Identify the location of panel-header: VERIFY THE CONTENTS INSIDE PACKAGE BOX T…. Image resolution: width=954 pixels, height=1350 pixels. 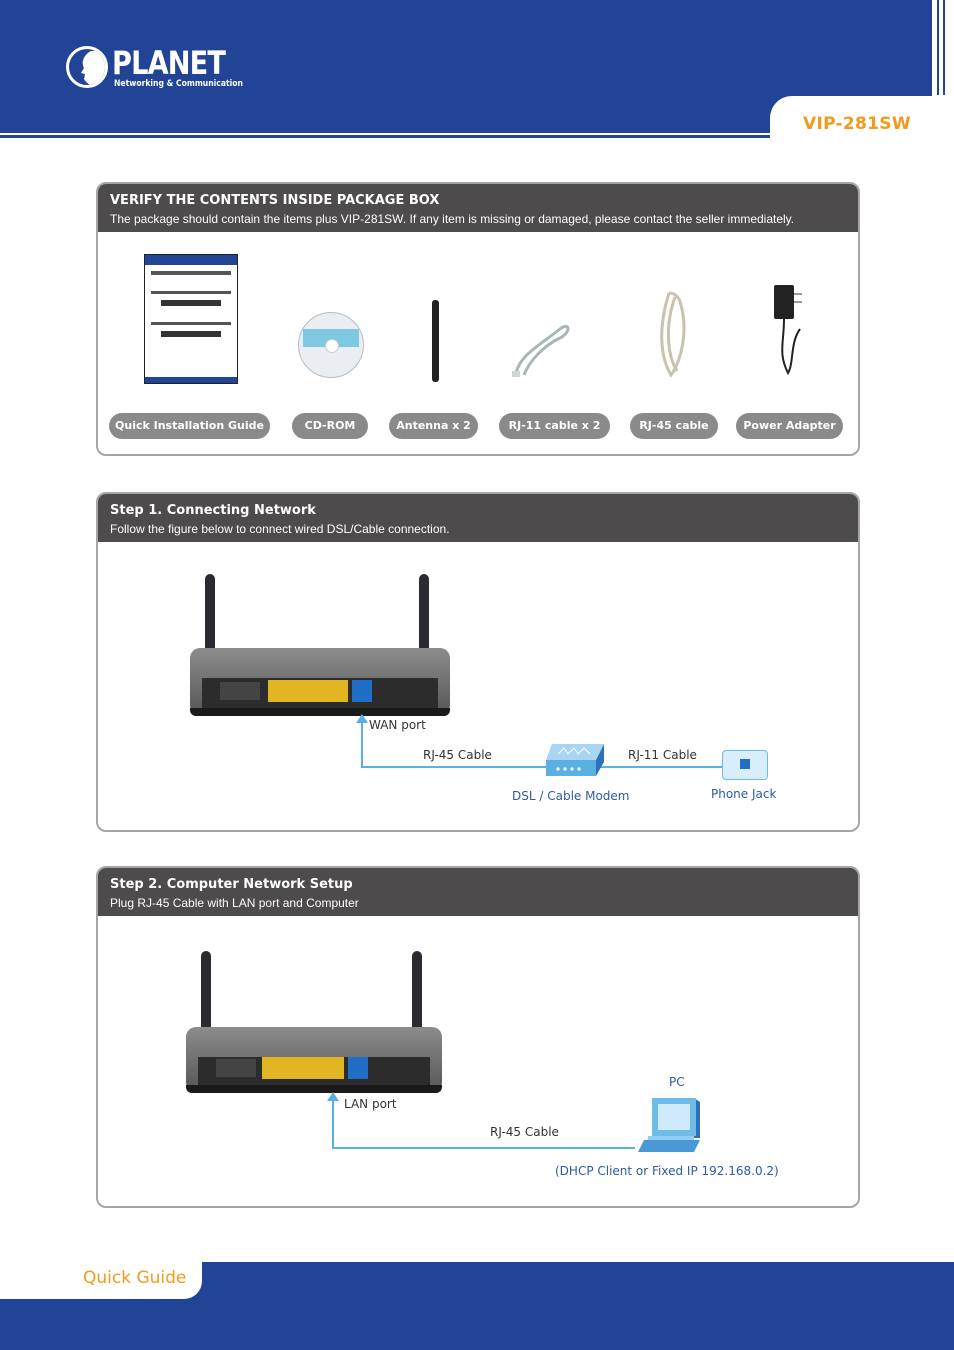
(478, 208).